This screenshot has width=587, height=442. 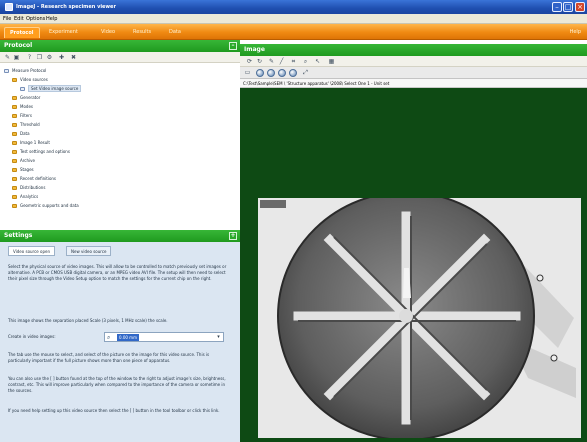 I want to click on record-button, so click(x=293, y=73).